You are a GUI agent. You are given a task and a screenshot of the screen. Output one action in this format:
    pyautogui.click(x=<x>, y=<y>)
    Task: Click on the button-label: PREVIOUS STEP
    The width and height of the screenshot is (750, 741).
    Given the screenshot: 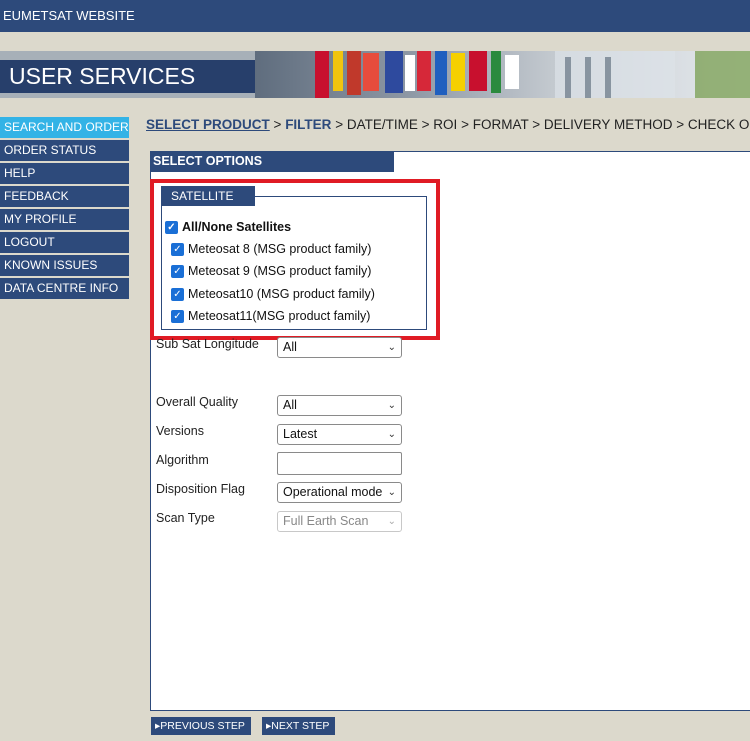 What is the action you would take?
    pyautogui.click(x=202, y=726)
    